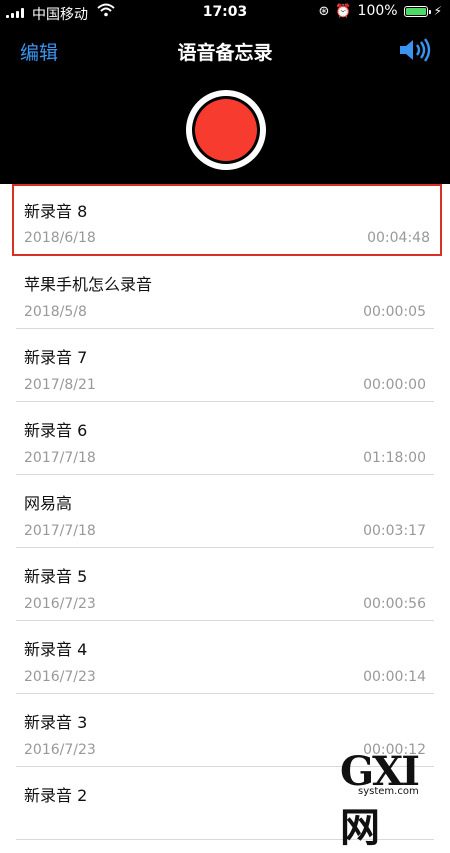 Image resolution: width=450 pixels, height=853 pixels. Describe the element at coordinates (394, 604) in the screenshot. I see `recording-duration: 00:00:56` at that location.